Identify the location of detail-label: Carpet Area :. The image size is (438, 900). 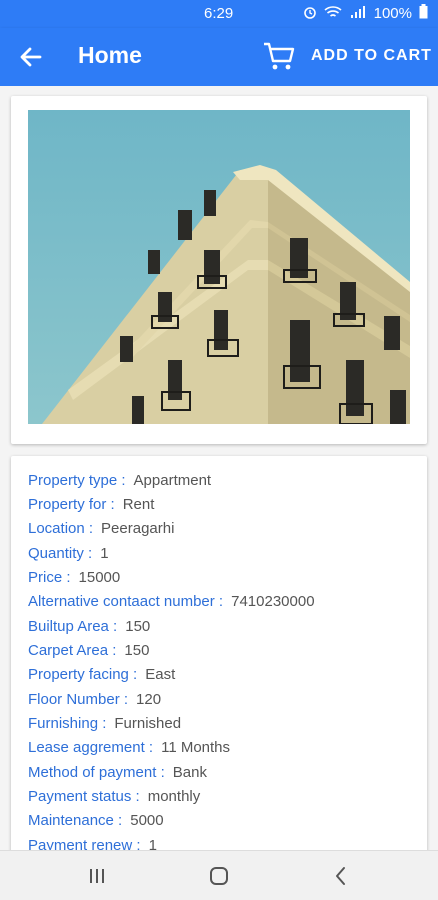
(72, 650).